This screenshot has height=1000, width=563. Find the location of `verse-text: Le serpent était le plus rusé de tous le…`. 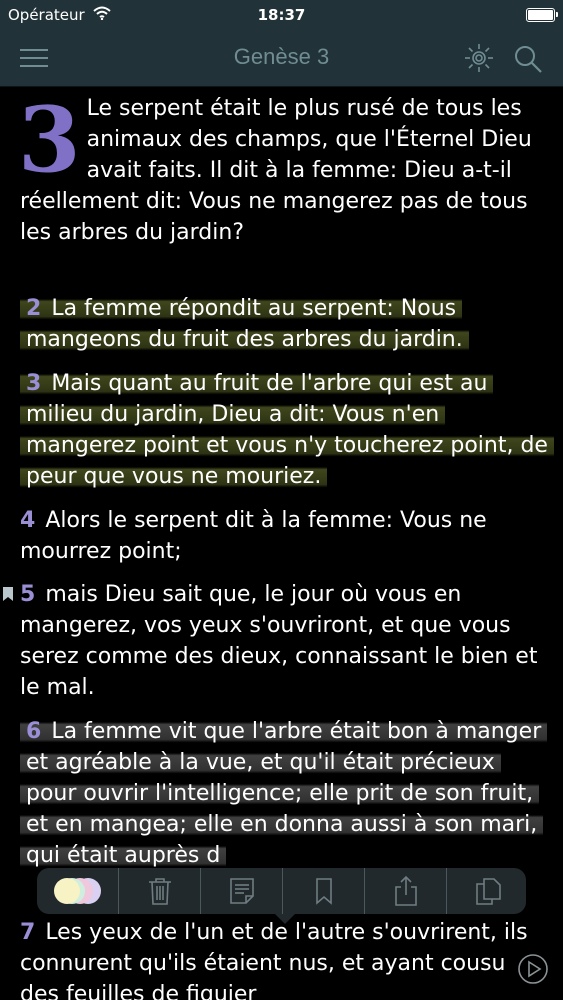

verse-text: Le serpent était le plus rusé de tous le… is located at coordinates (276, 170).